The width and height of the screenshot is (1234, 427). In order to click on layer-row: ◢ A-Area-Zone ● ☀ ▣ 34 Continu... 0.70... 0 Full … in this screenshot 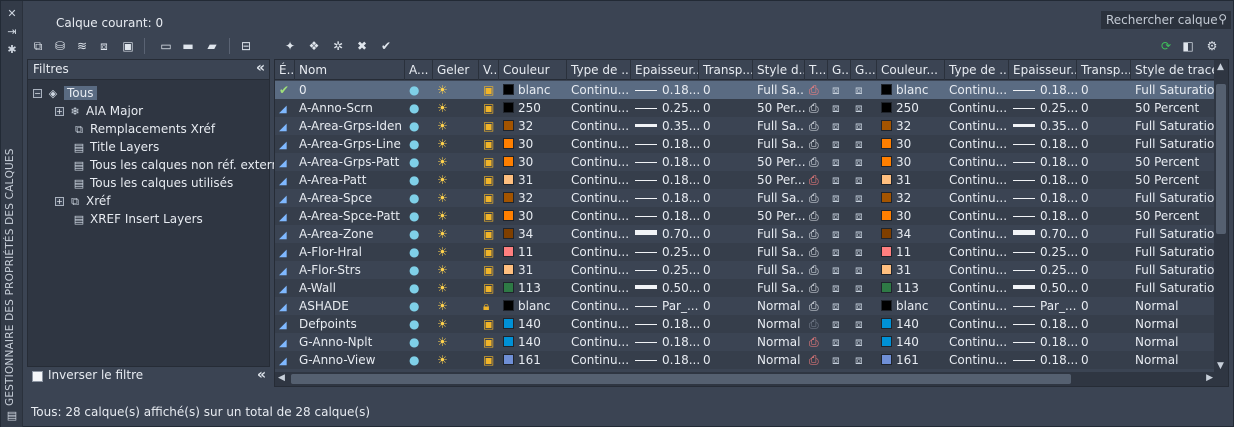, I will do `click(745, 234)`.